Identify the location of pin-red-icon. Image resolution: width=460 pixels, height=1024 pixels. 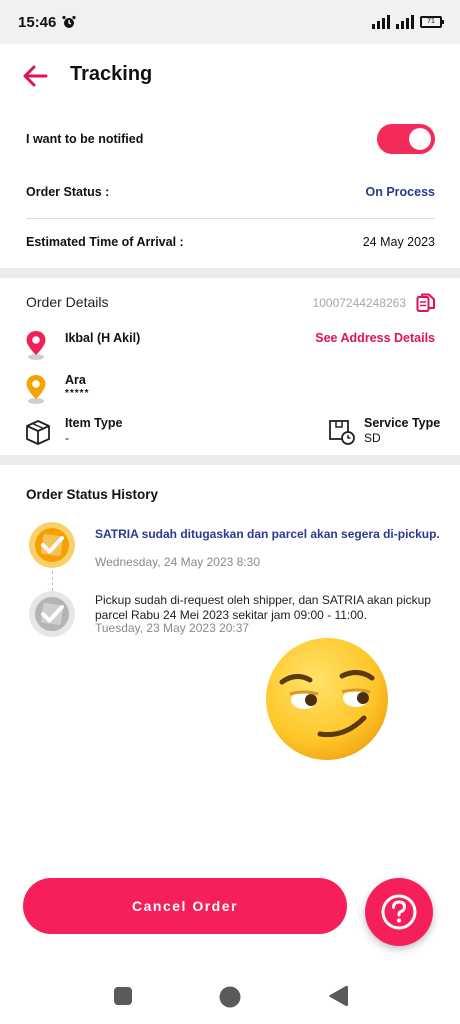
(36, 345).